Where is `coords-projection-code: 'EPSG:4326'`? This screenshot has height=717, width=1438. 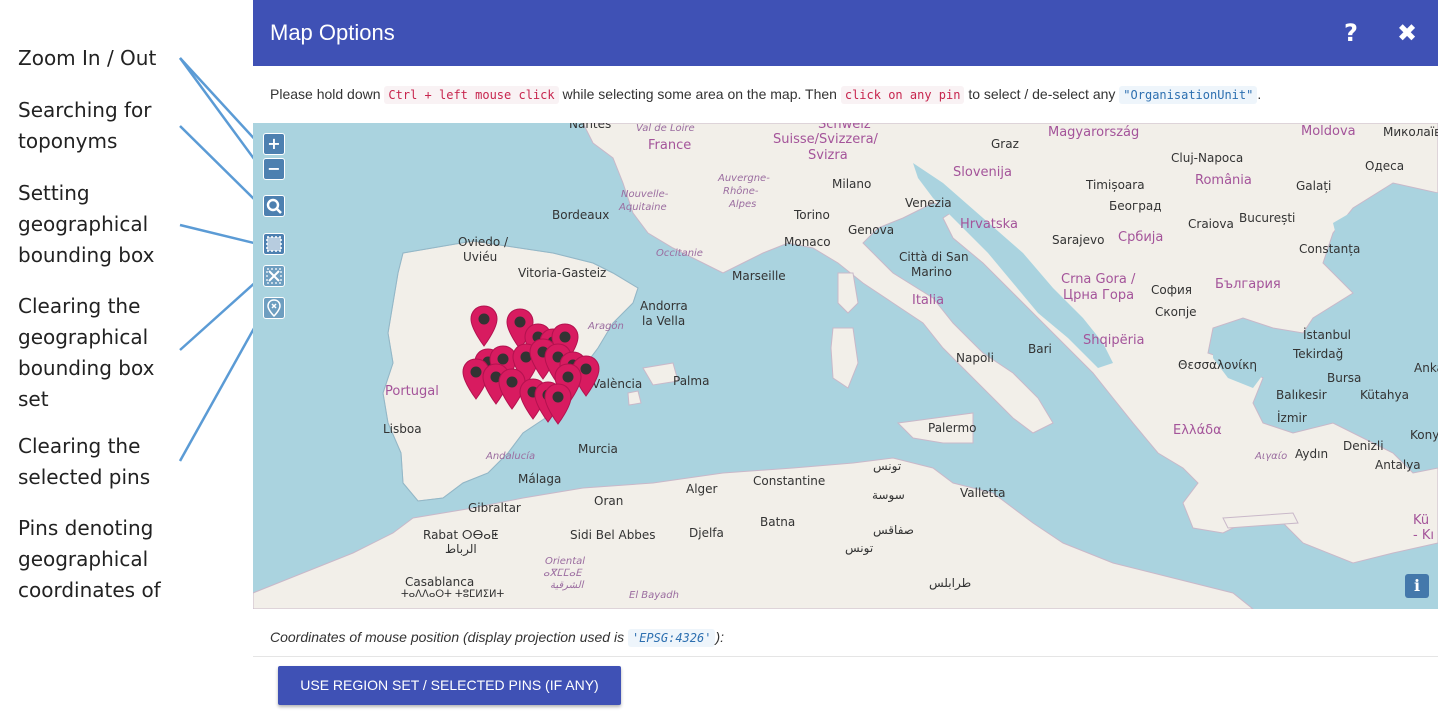
coords-projection-code: 'EPSG:4326' is located at coordinates (671, 638).